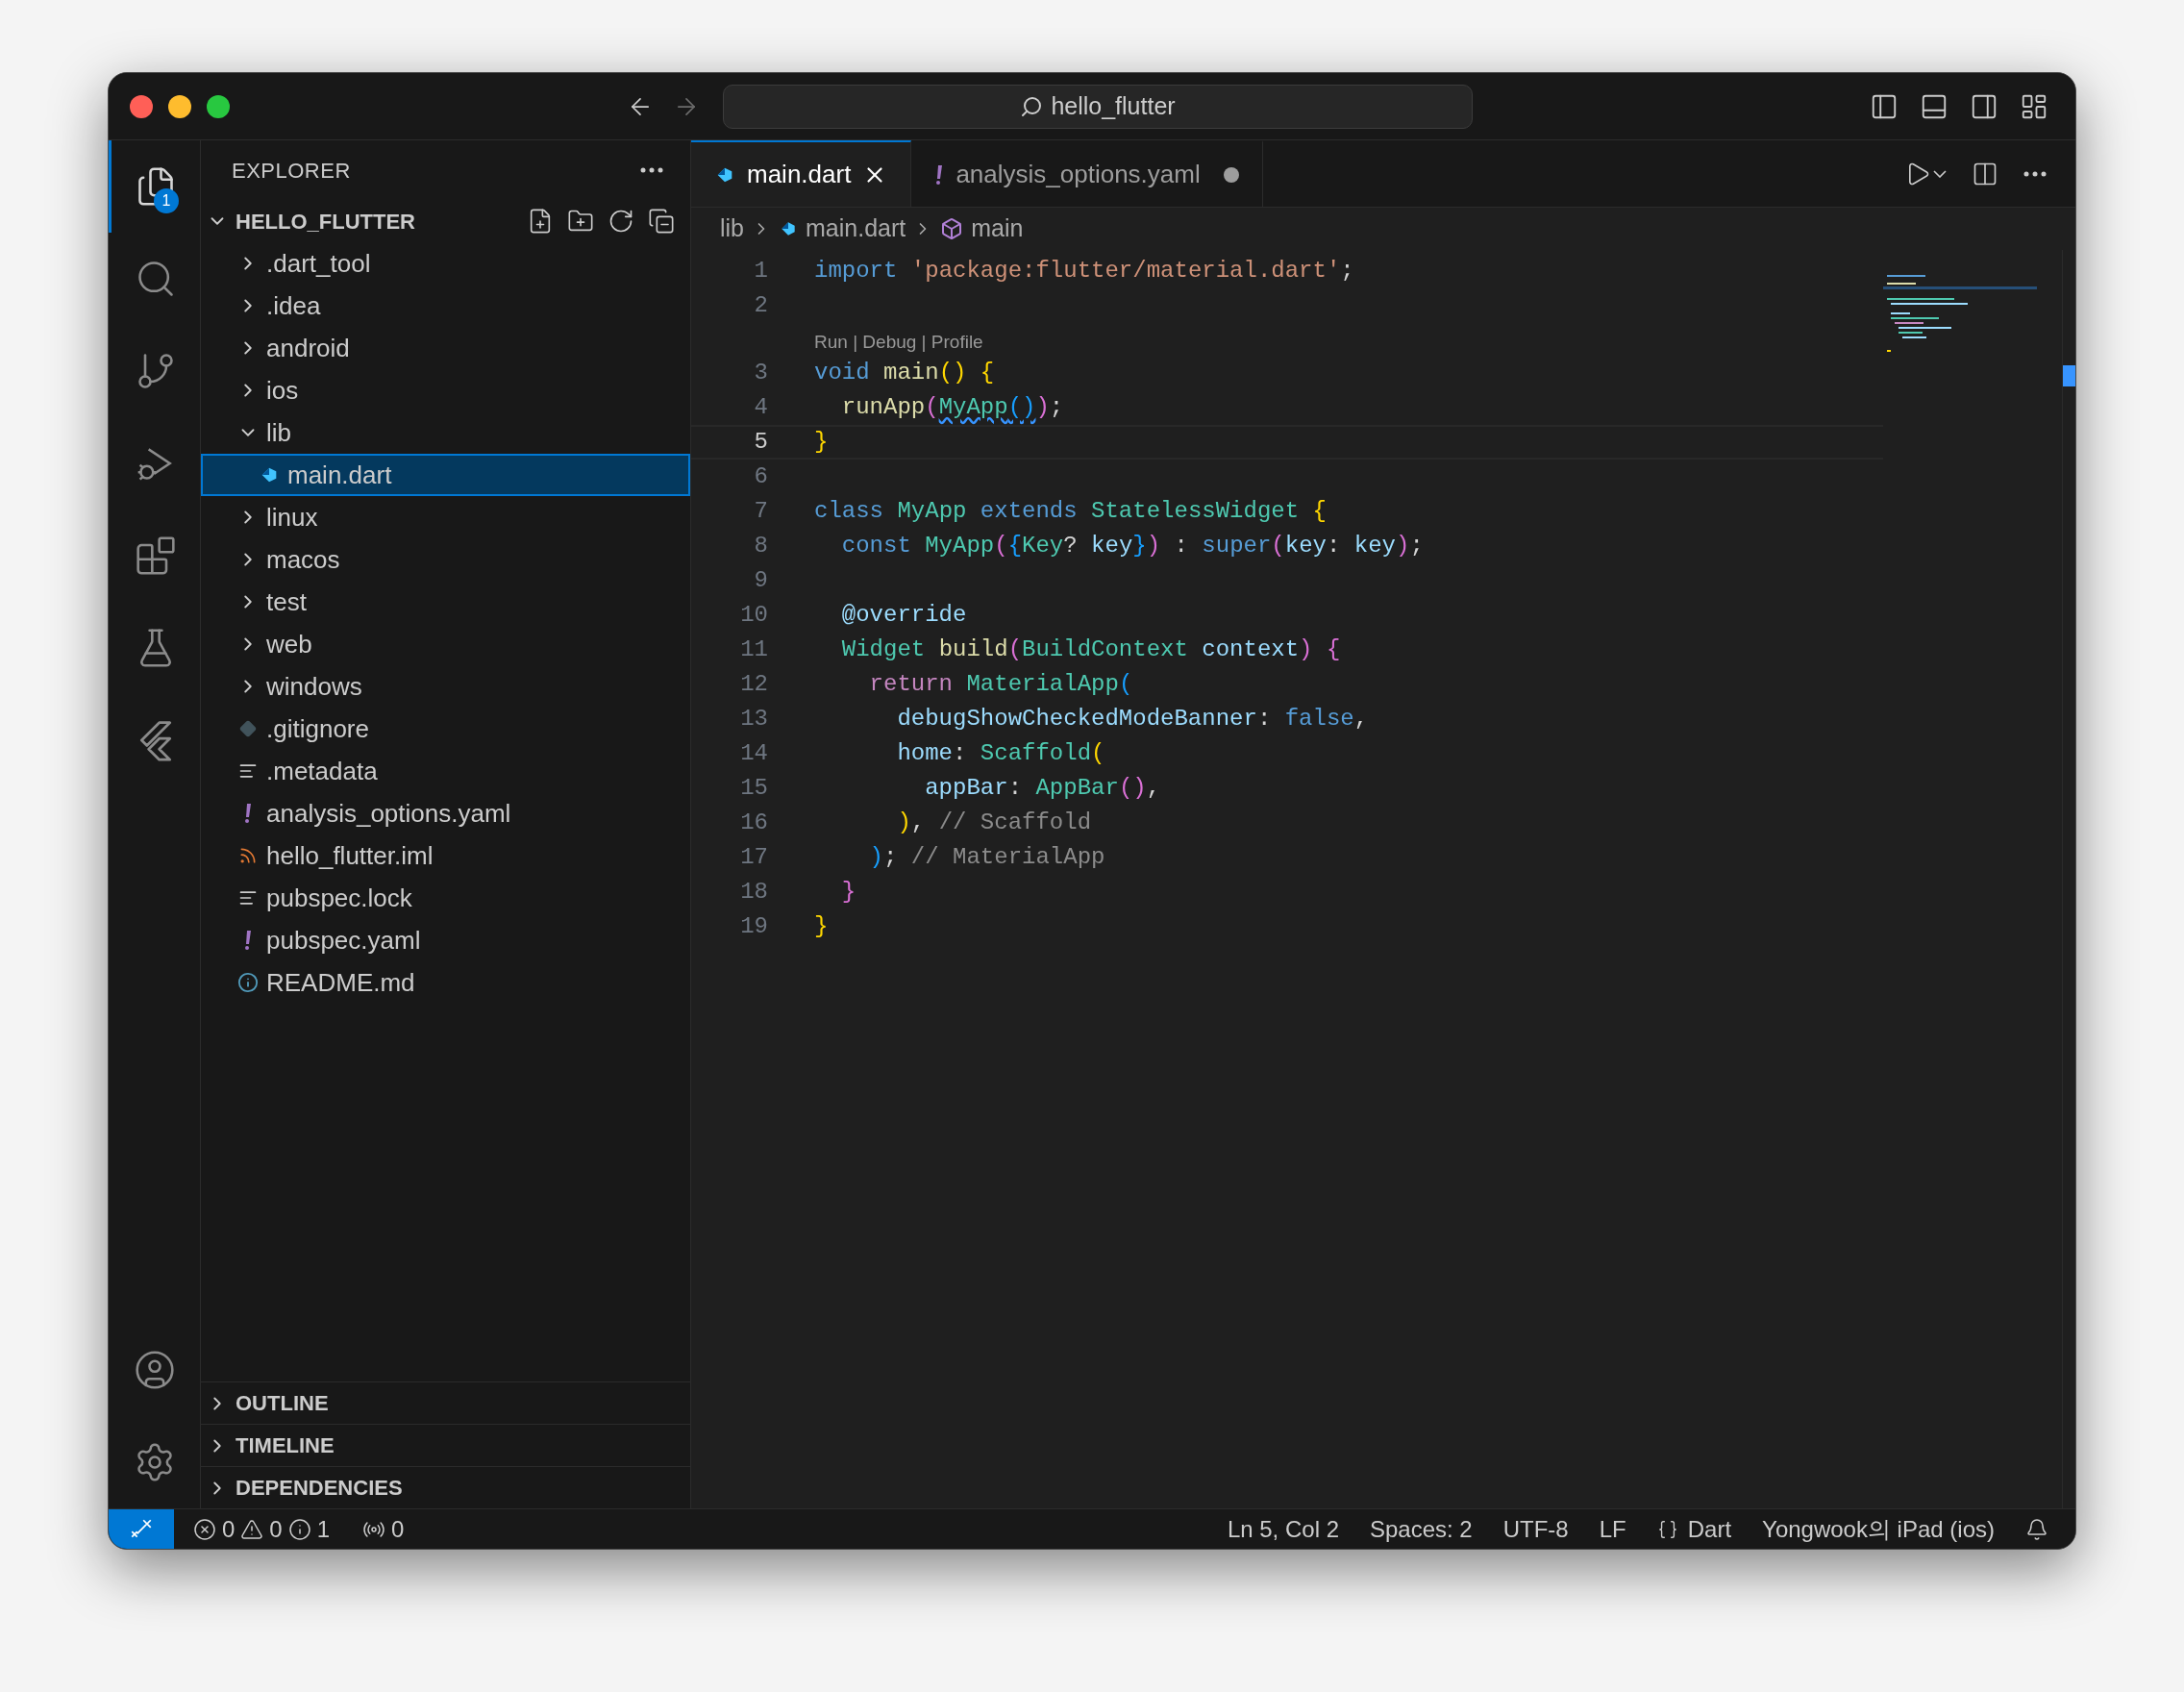 This screenshot has width=2184, height=1692. I want to click on line-number: 17, so click(754, 857).